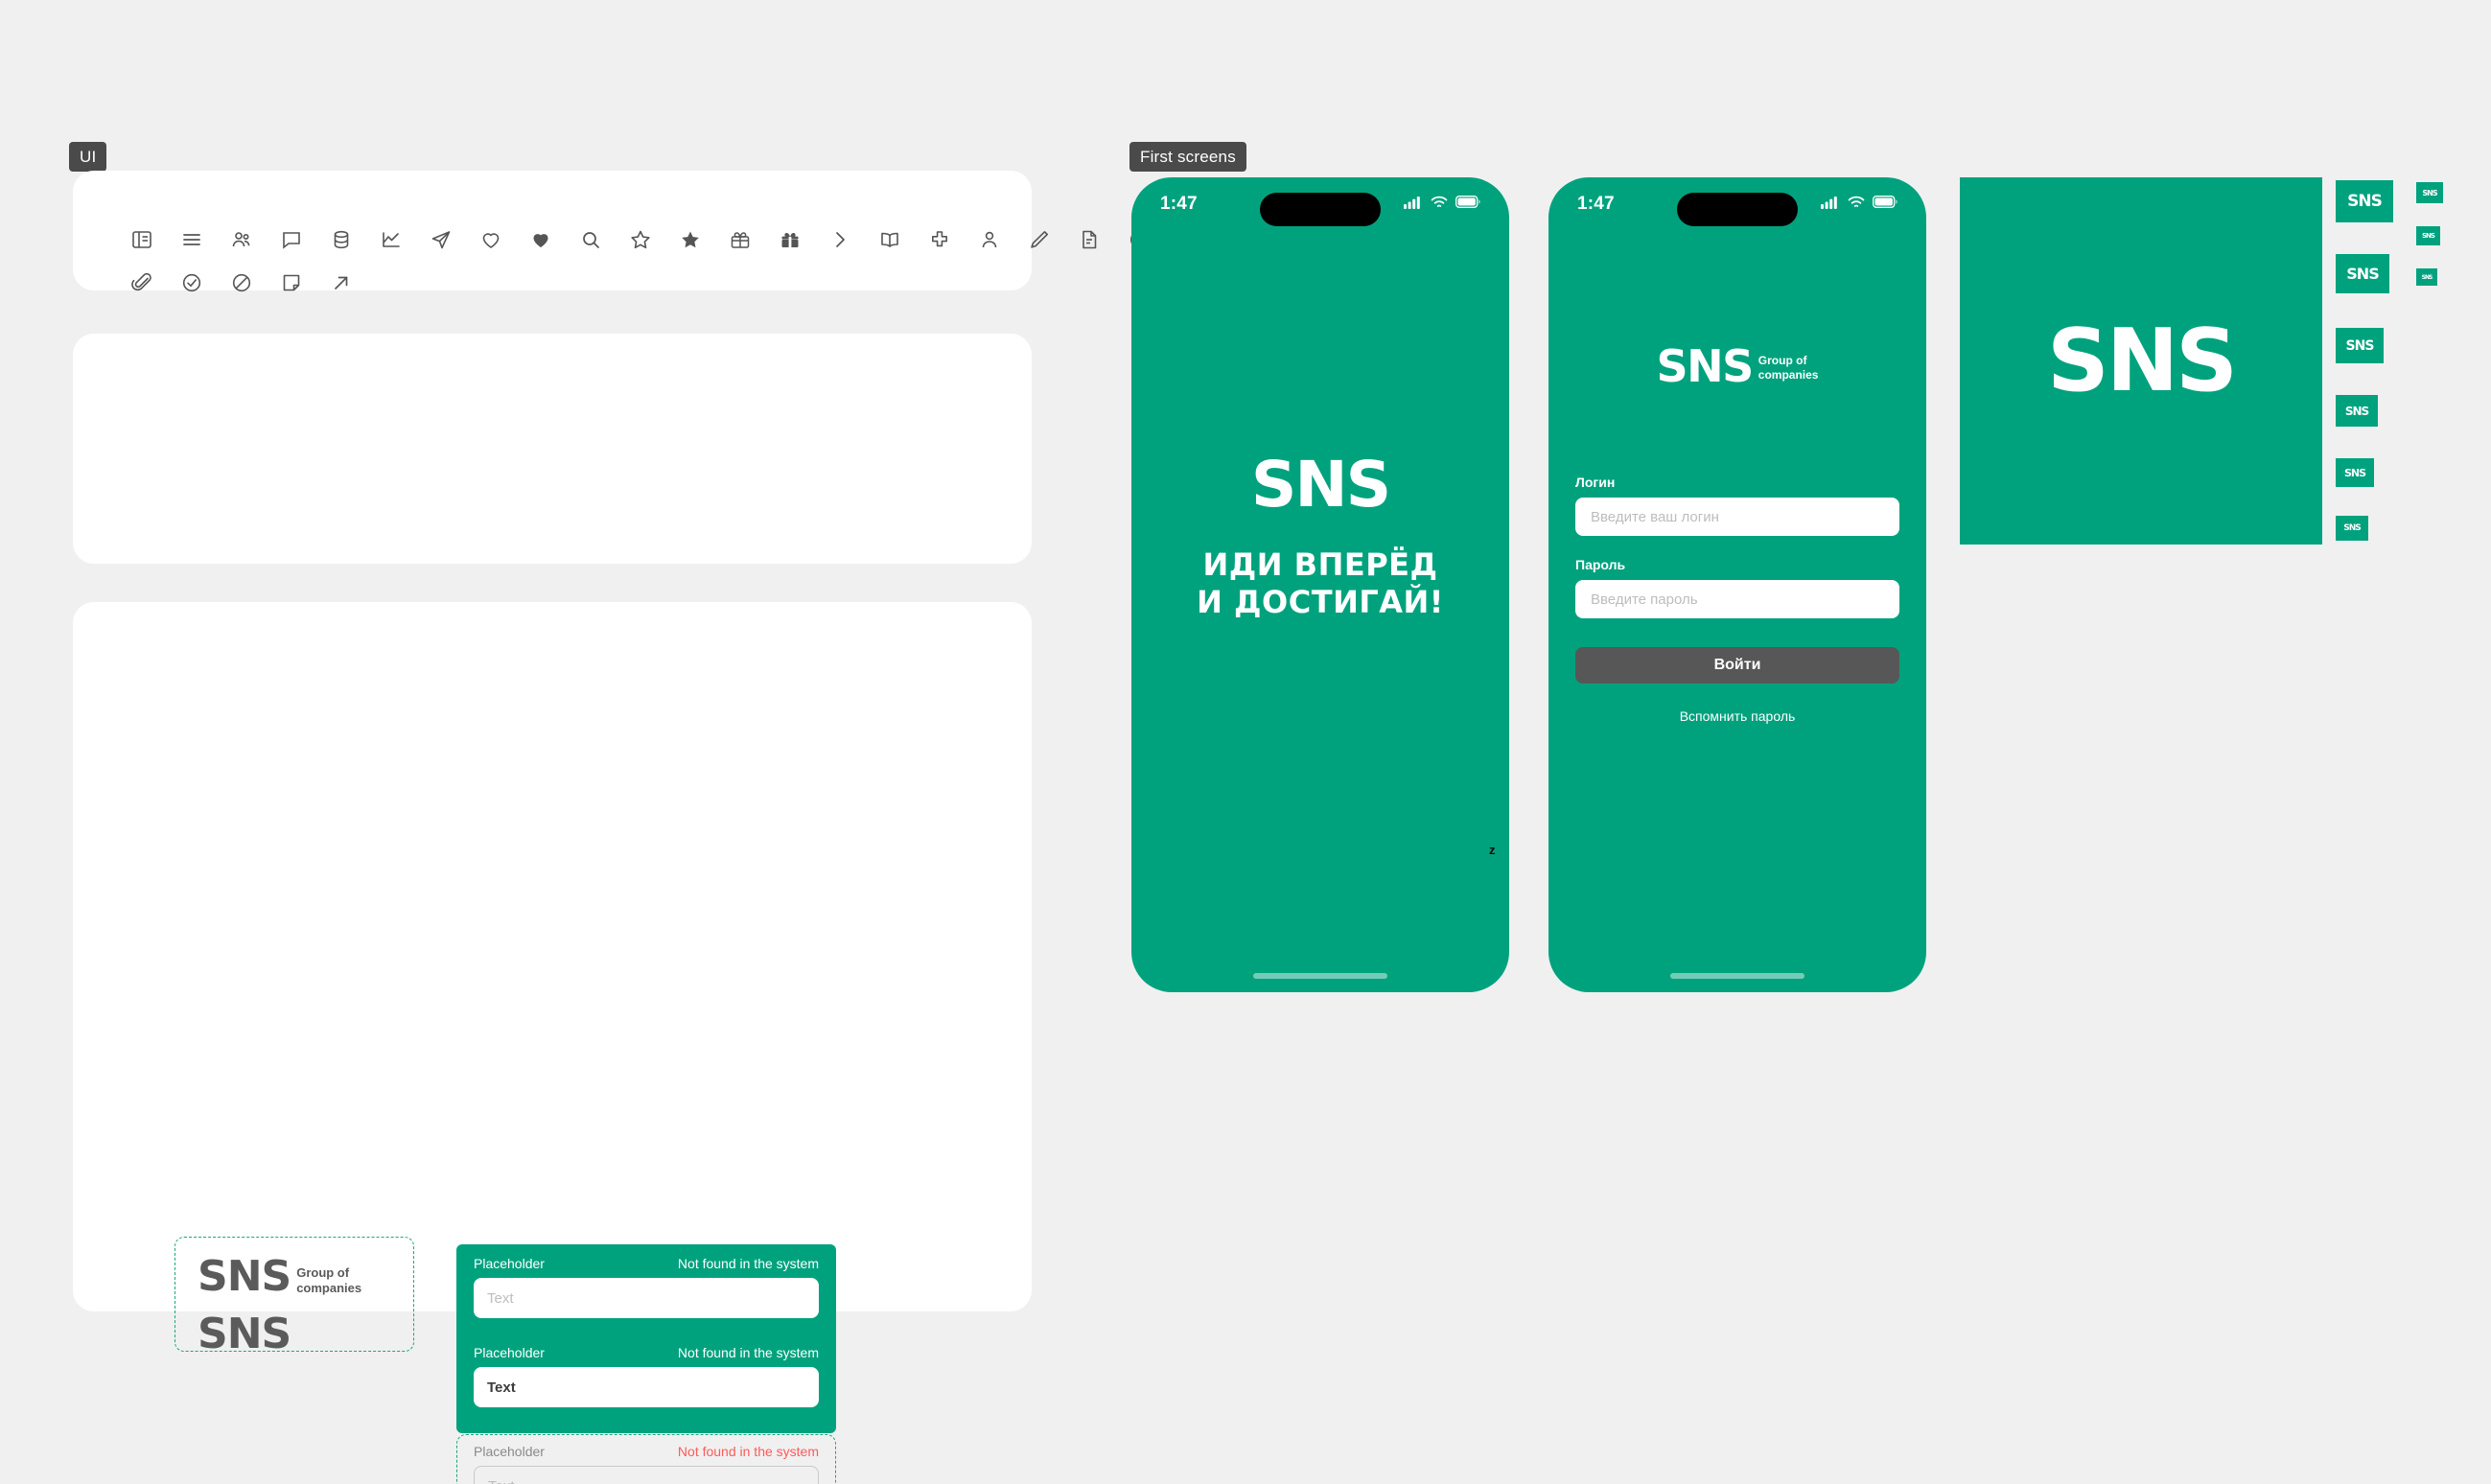  What do you see at coordinates (191, 283) in the screenshot?
I see `check-circle-icon` at bounding box center [191, 283].